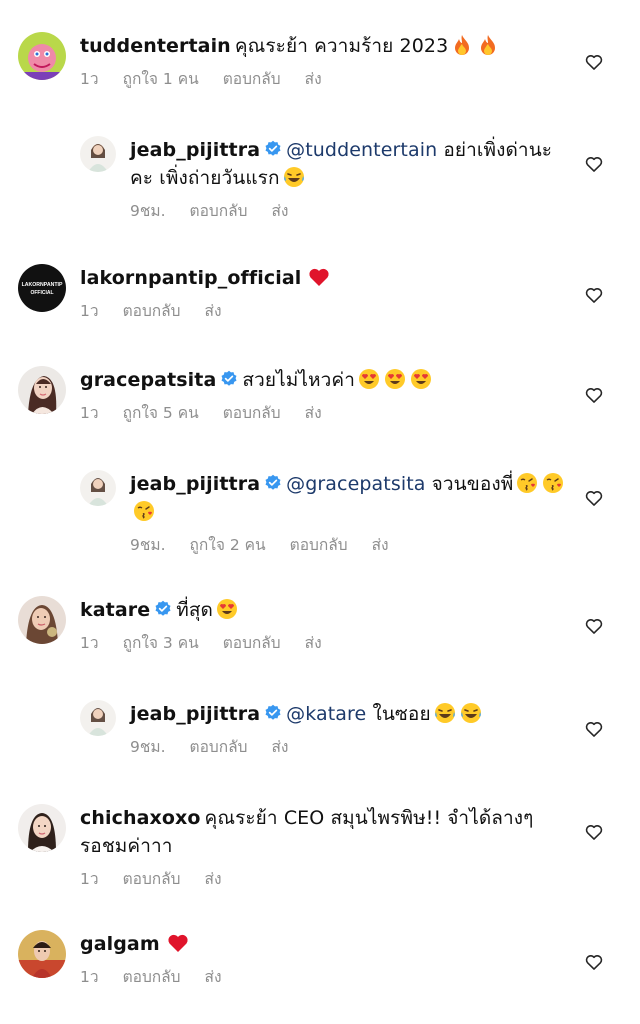  What do you see at coordinates (115, 610) in the screenshot?
I see `username: katare` at bounding box center [115, 610].